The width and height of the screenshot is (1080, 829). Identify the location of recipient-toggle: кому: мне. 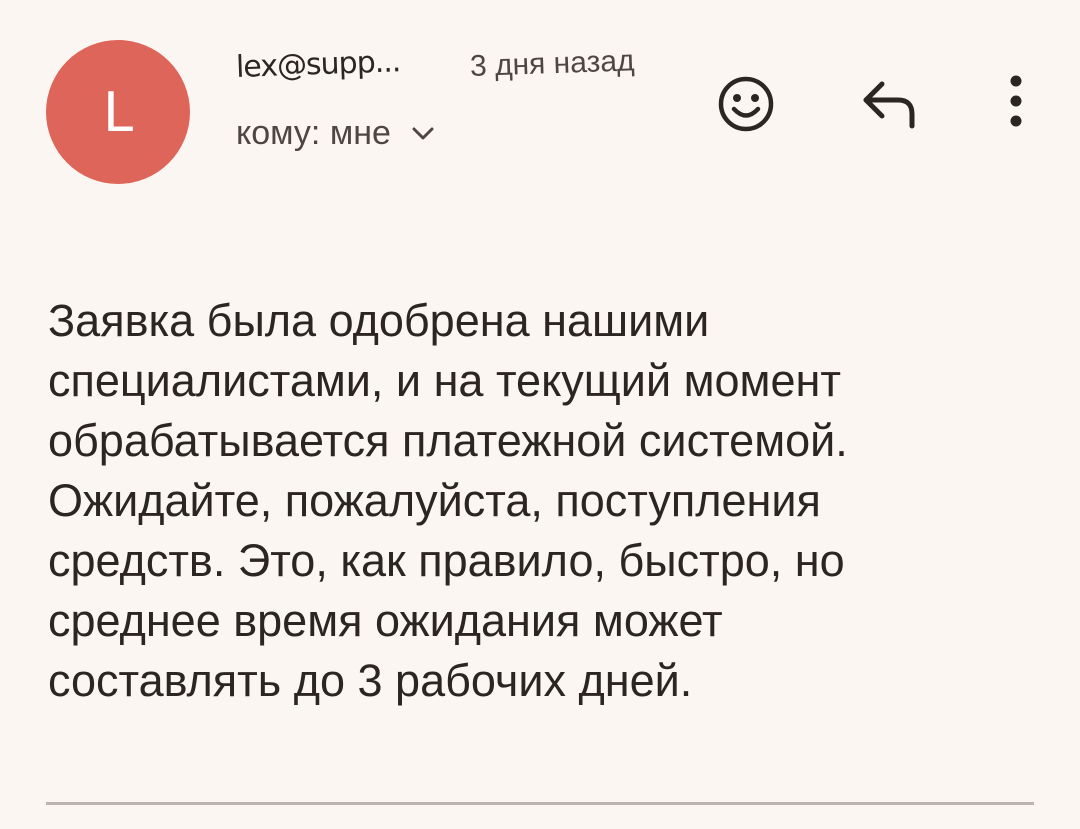
(335, 133).